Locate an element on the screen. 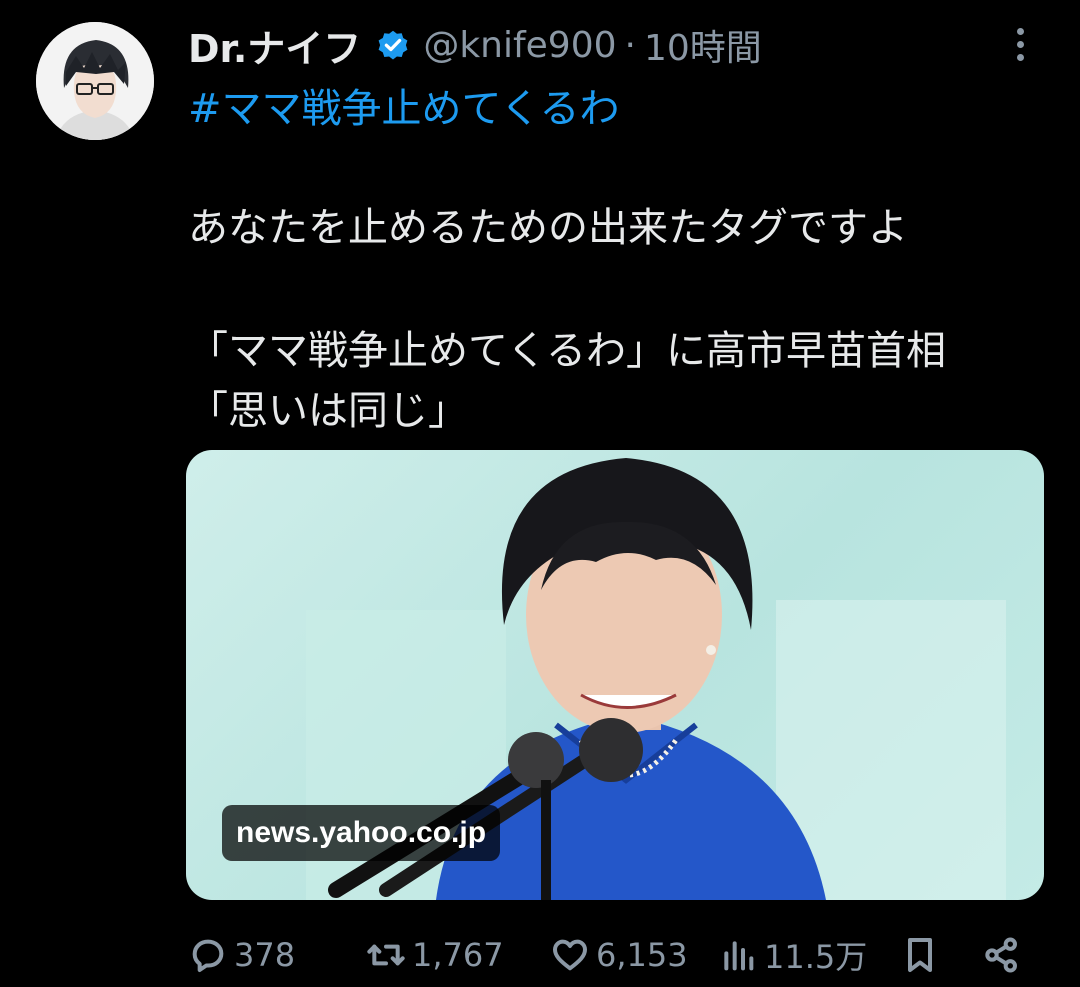  user-handle: @knife900 is located at coordinates (519, 45).